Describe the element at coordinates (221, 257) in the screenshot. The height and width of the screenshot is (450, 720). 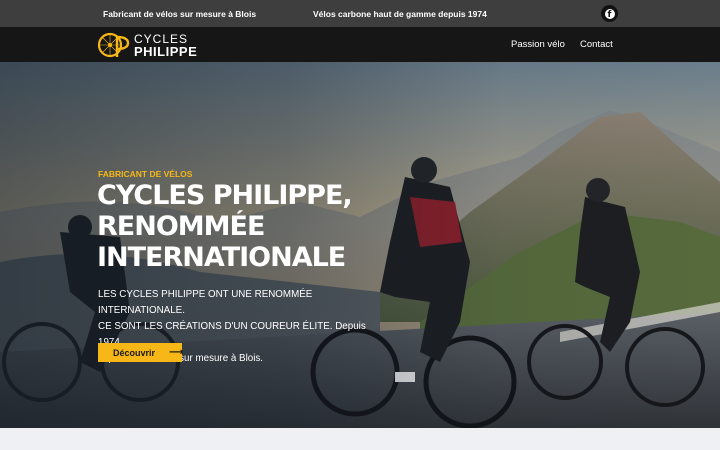
I see `hero-title-line: INTERNATIONALE` at that location.